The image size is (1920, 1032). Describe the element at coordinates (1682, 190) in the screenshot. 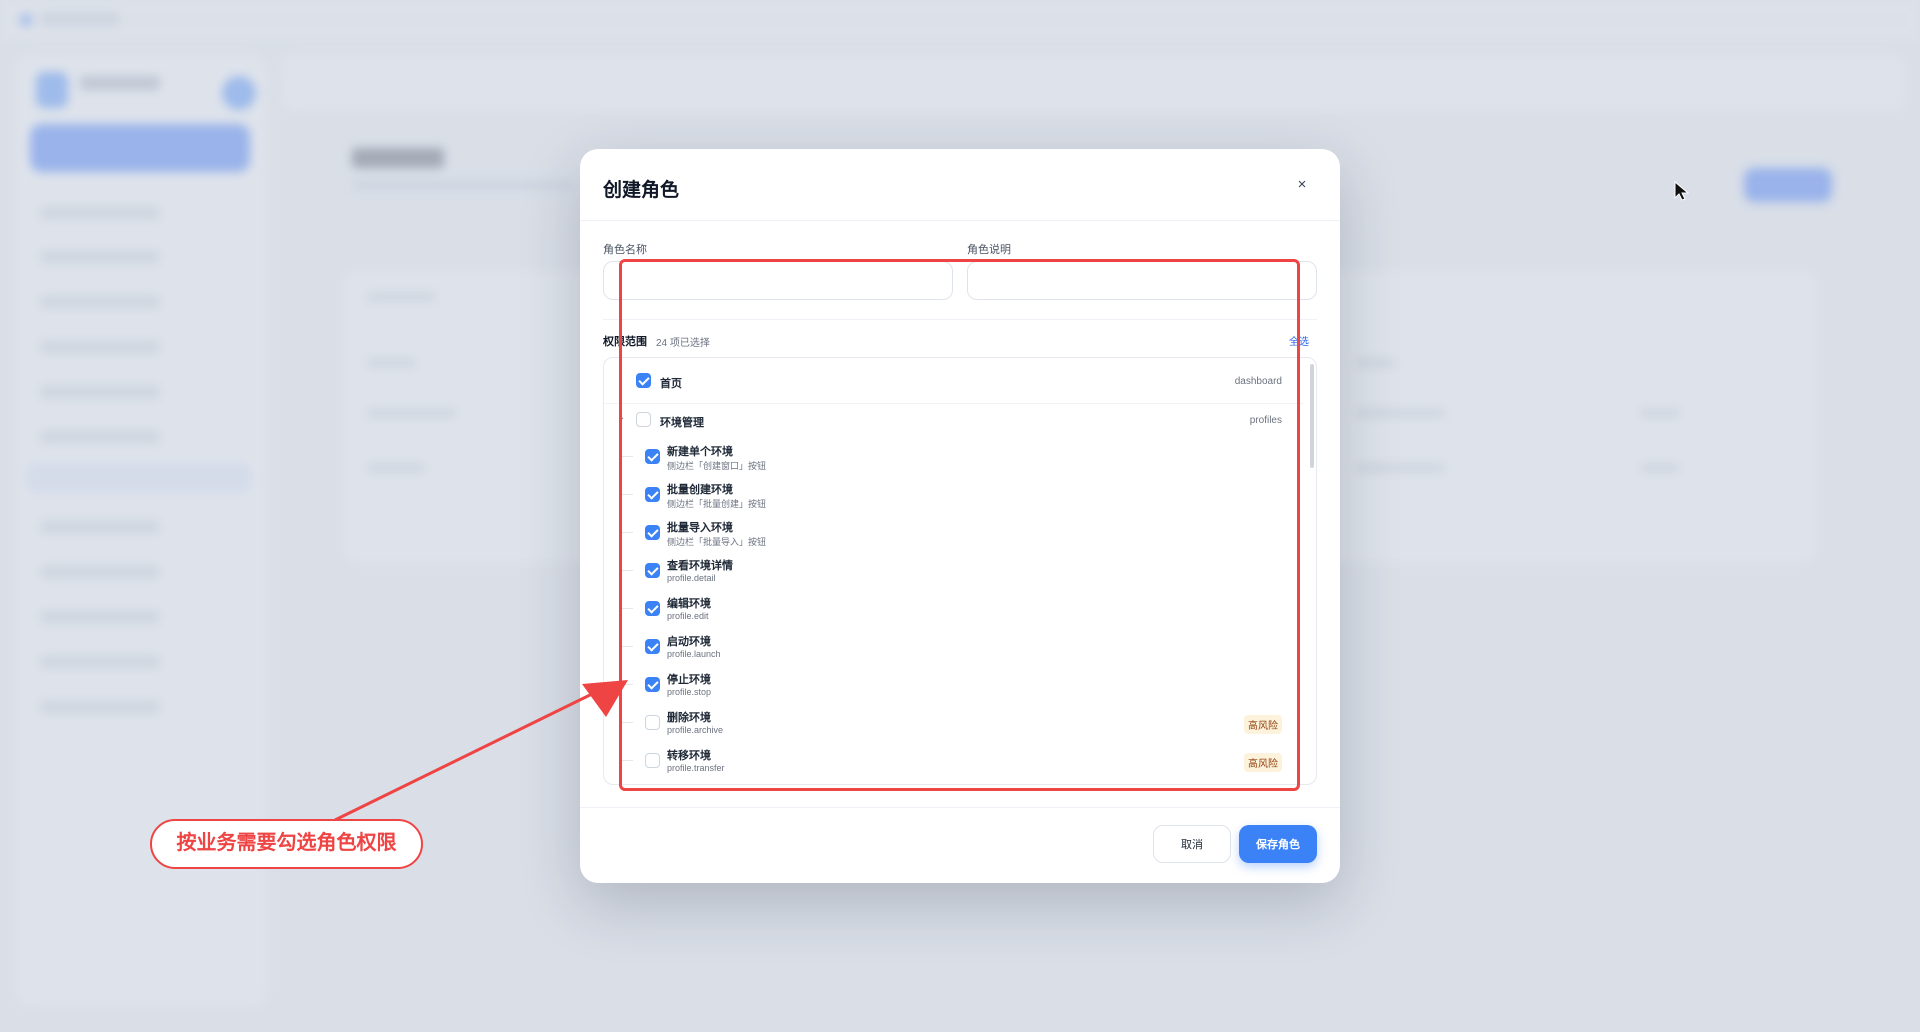

I see `mouse-cursor-icon` at that location.